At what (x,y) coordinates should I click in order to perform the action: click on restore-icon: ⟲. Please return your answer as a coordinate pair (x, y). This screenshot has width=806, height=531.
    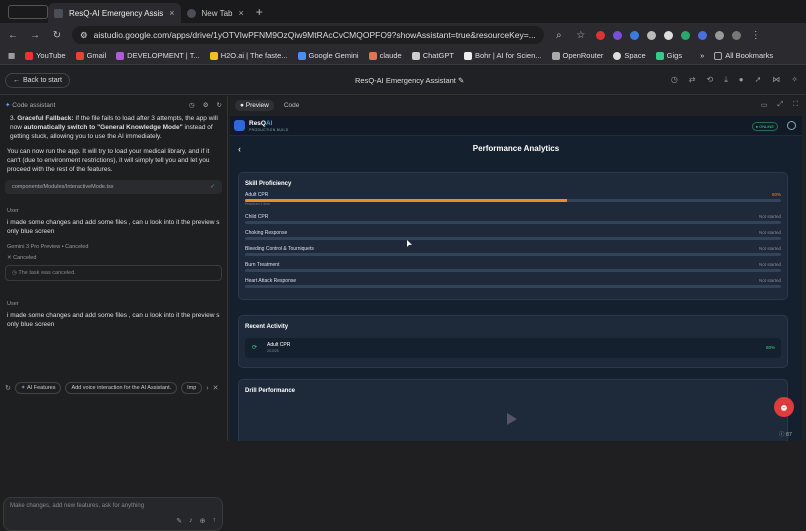
    Looking at the image, I should click on (710, 80).